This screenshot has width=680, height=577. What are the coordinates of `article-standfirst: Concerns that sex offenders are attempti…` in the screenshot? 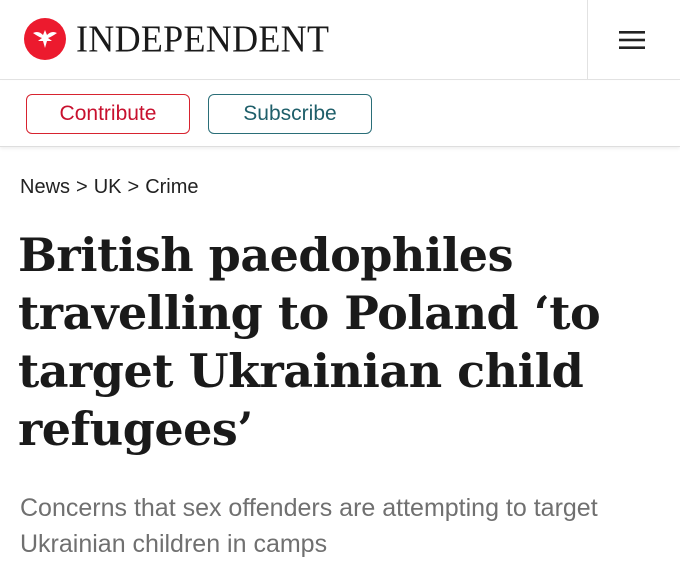 It's located at (309, 526).